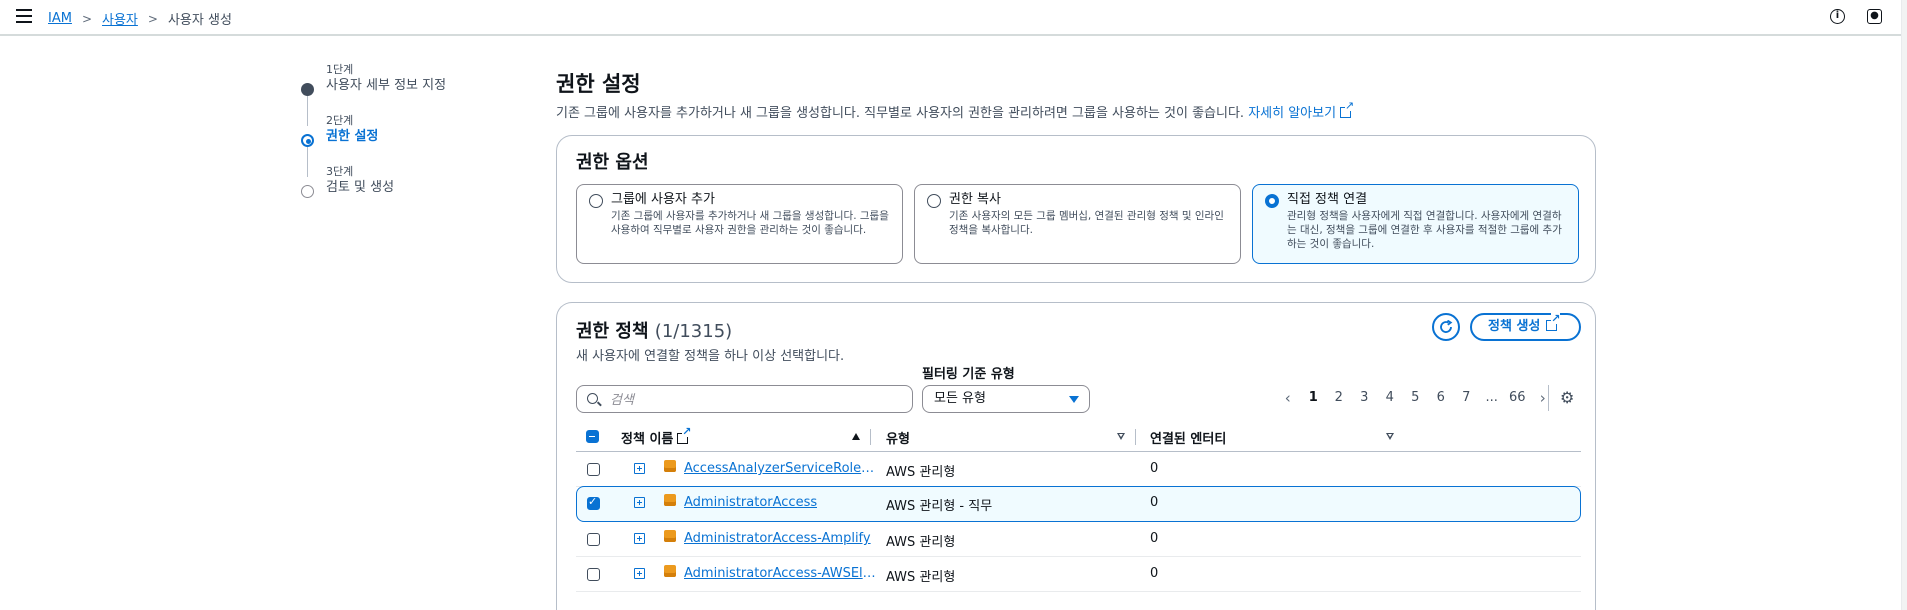 Image resolution: width=1907 pixels, height=610 pixels. I want to click on policies-description: 새 사용자에 연결할 정책을 하나 이상 선택합니다., so click(710, 356).